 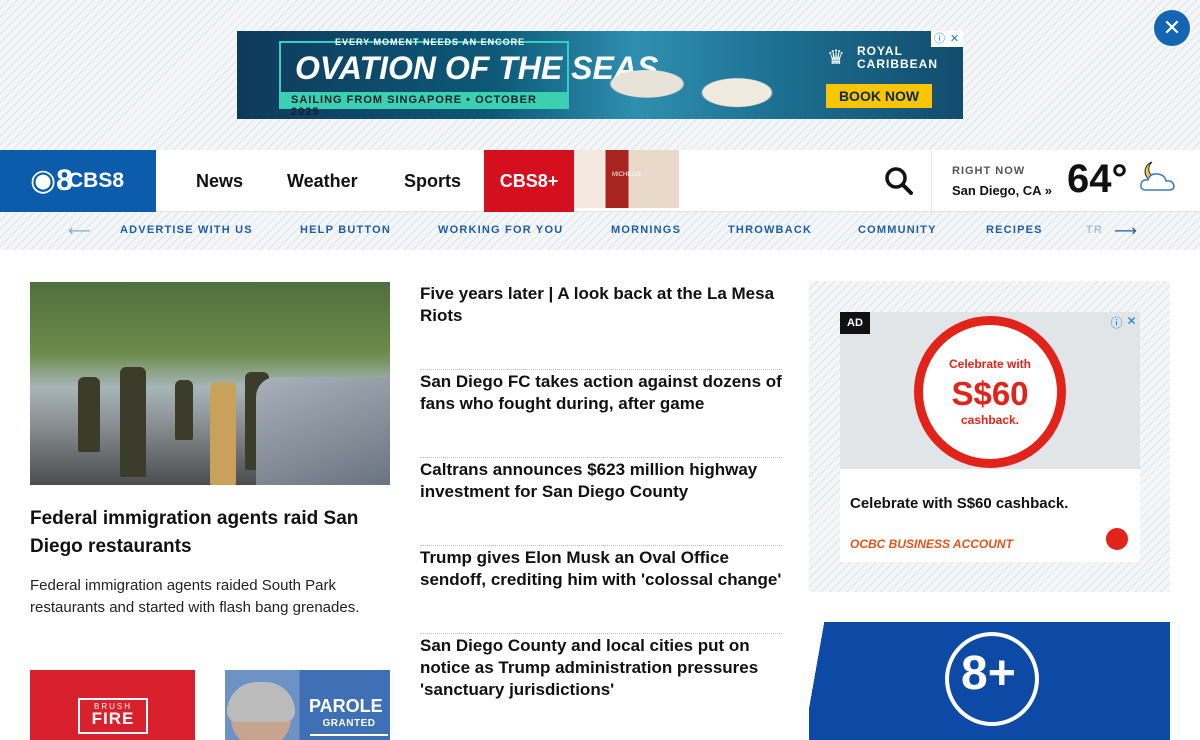 What do you see at coordinates (323, 431) in the screenshot?
I see `photo-car` at bounding box center [323, 431].